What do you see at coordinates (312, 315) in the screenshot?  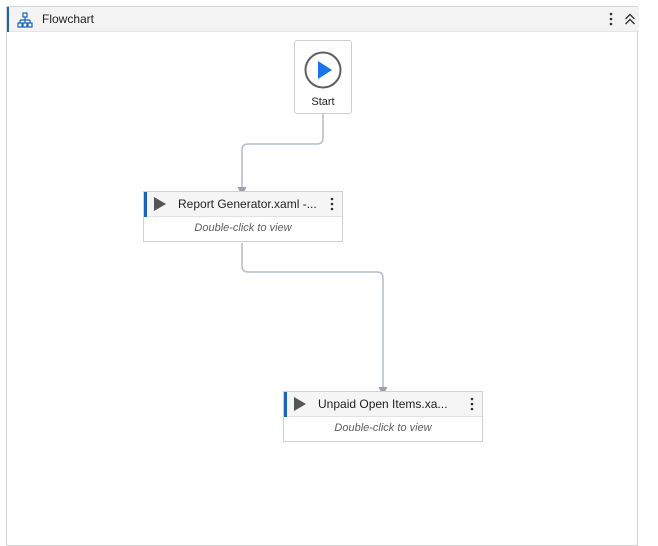 I see `connector-report-to-unpaid` at bounding box center [312, 315].